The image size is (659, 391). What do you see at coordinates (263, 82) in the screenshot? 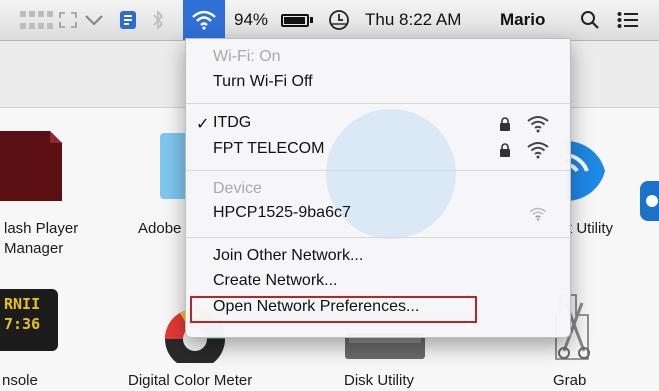
I see `turn-wifi-off-item: Turn Wi-Fi Off` at bounding box center [263, 82].